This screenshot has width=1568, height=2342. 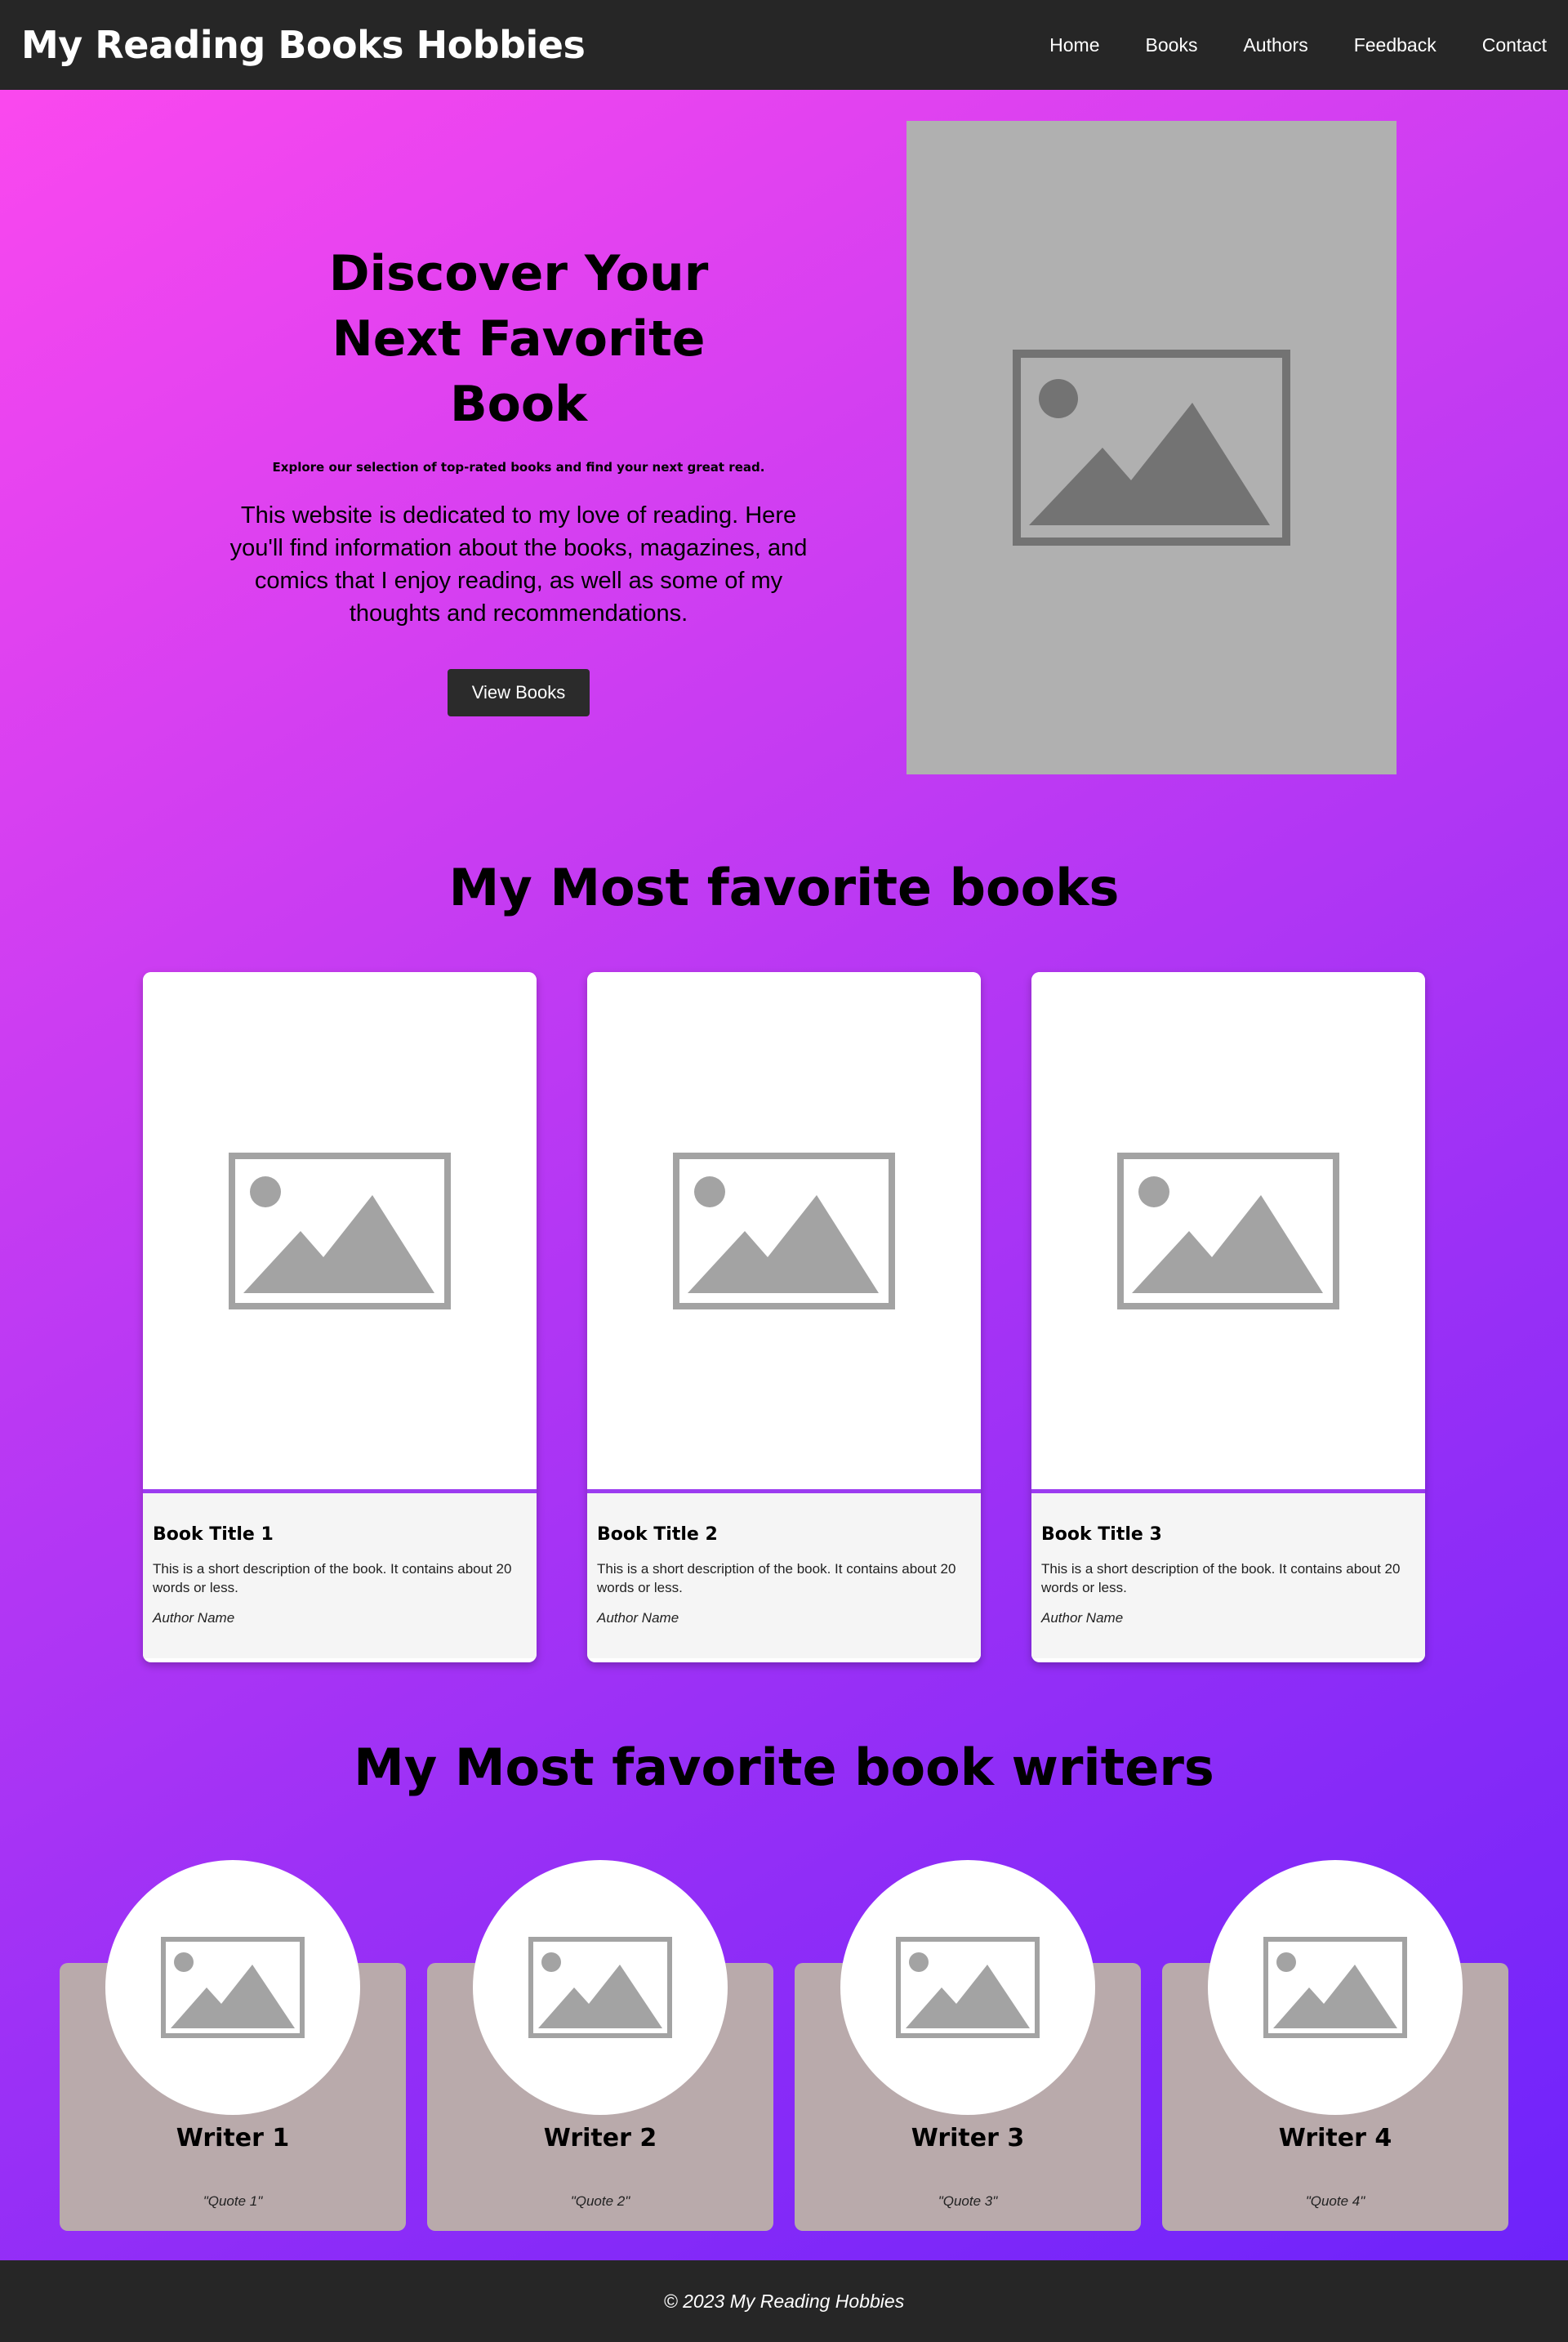 I want to click on site-footer: © 2023 My Reading Hobbies, so click(x=784, y=2301).